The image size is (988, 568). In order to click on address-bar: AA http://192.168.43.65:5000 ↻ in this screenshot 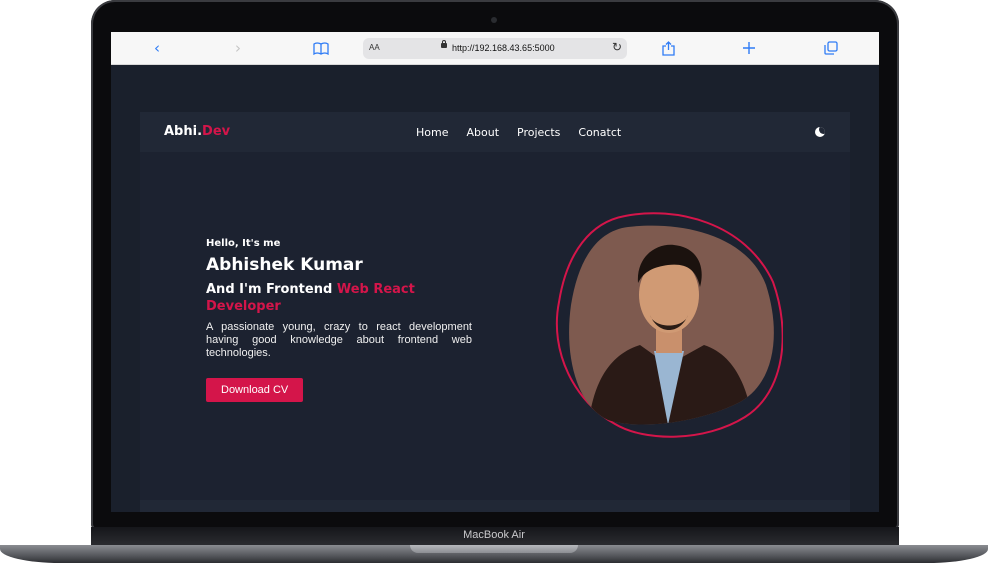, I will do `click(495, 48)`.